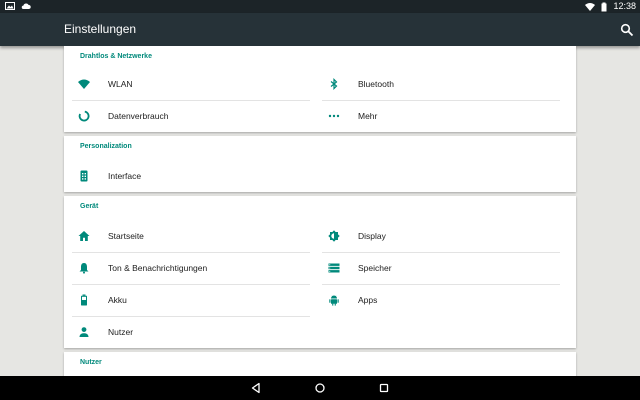  Describe the element at coordinates (120, 84) in the screenshot. I see `setting-label: WLAN` at that location.